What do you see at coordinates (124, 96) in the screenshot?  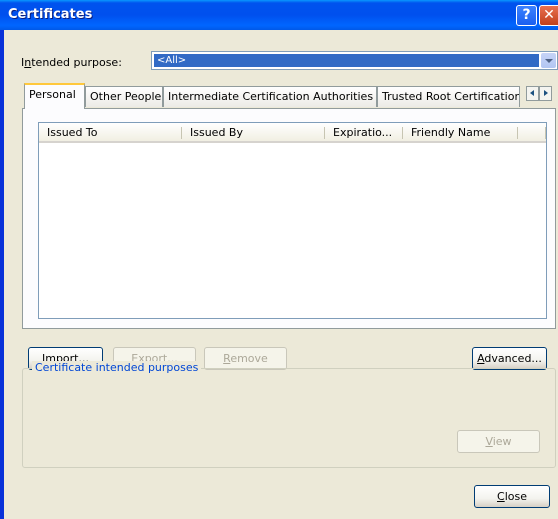 I see `tab-other-people: Other People` at bounding box center [124, 96].